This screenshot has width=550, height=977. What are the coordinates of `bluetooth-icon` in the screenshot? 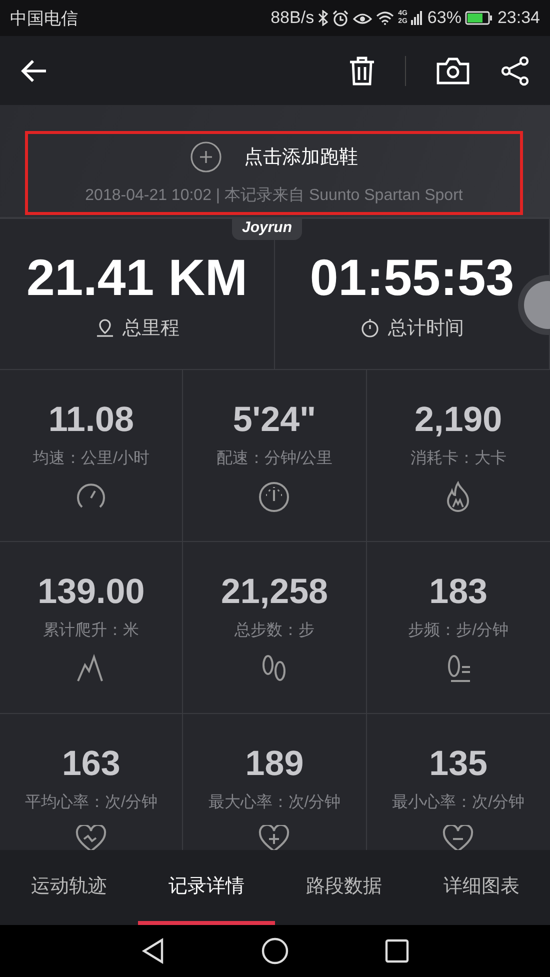 It's located at (323, 18).